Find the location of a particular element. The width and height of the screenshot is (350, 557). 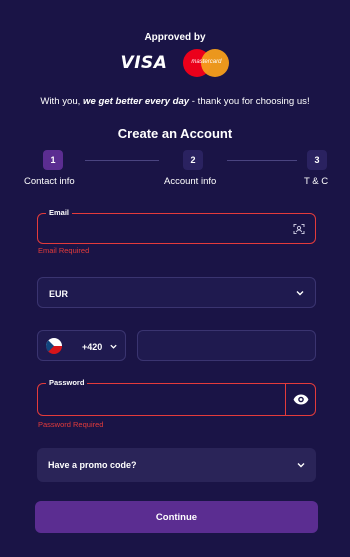

currency-value: EUR is located at coordinates (59, 294).